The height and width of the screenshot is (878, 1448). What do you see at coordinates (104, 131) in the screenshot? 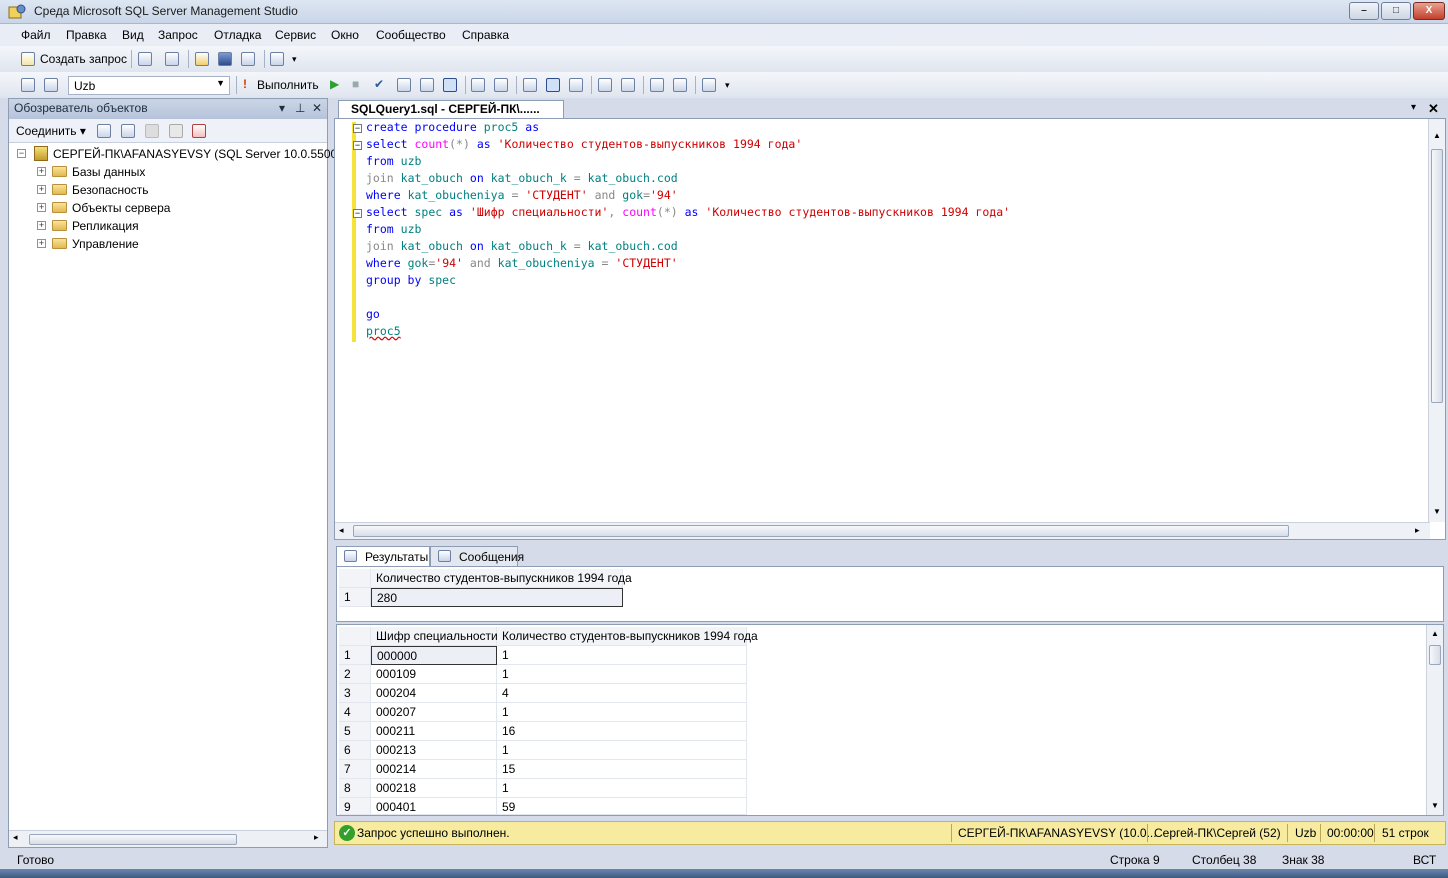
I see `connect-engine-icon` at bounding box center [104, 131].